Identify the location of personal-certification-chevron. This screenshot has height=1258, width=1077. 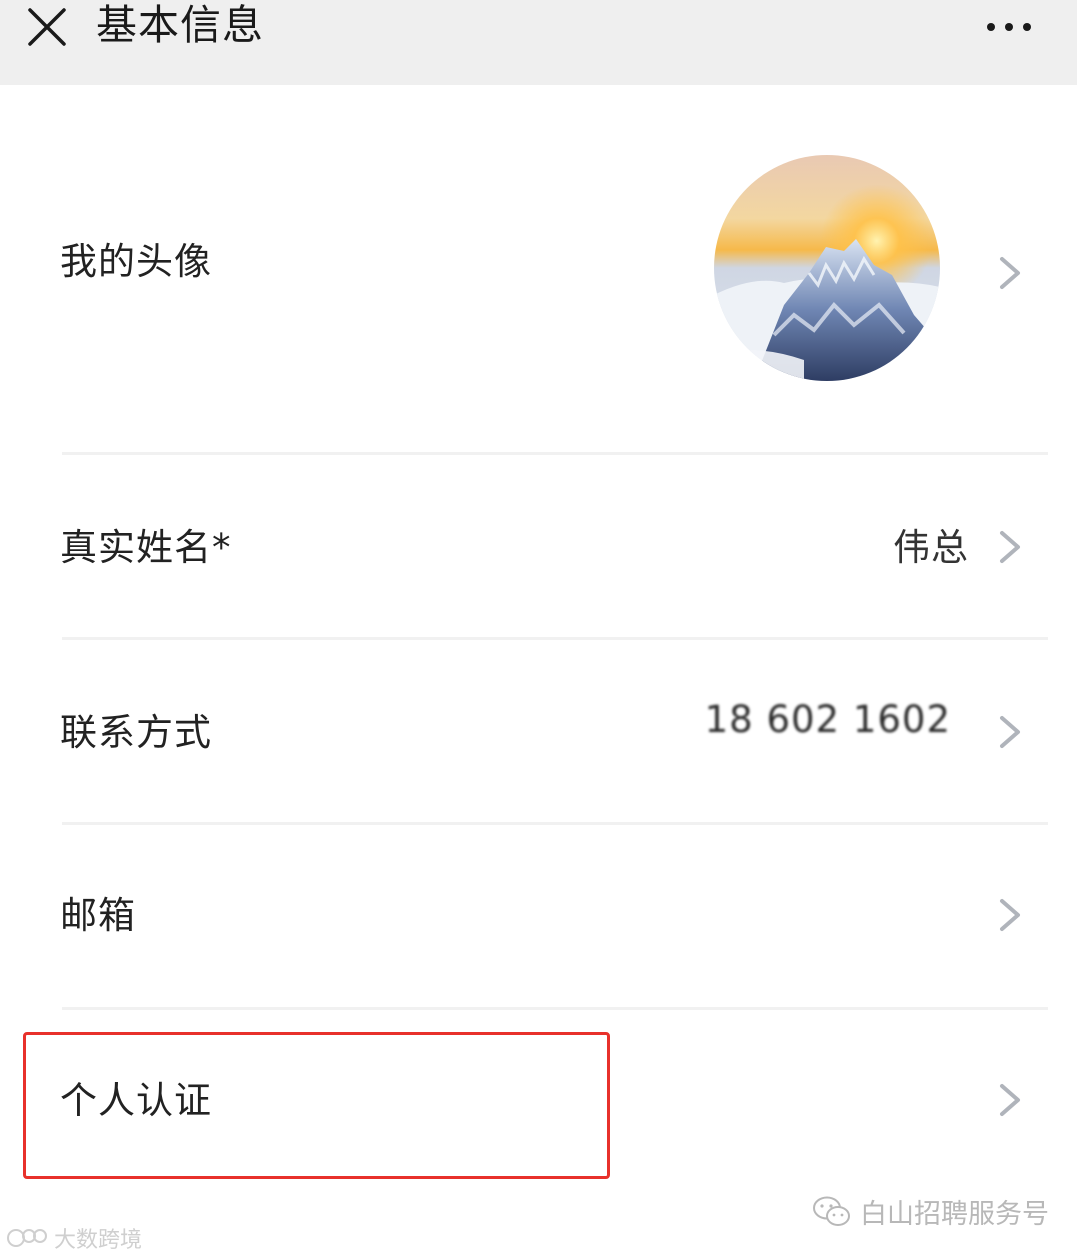
(1010, 1100).